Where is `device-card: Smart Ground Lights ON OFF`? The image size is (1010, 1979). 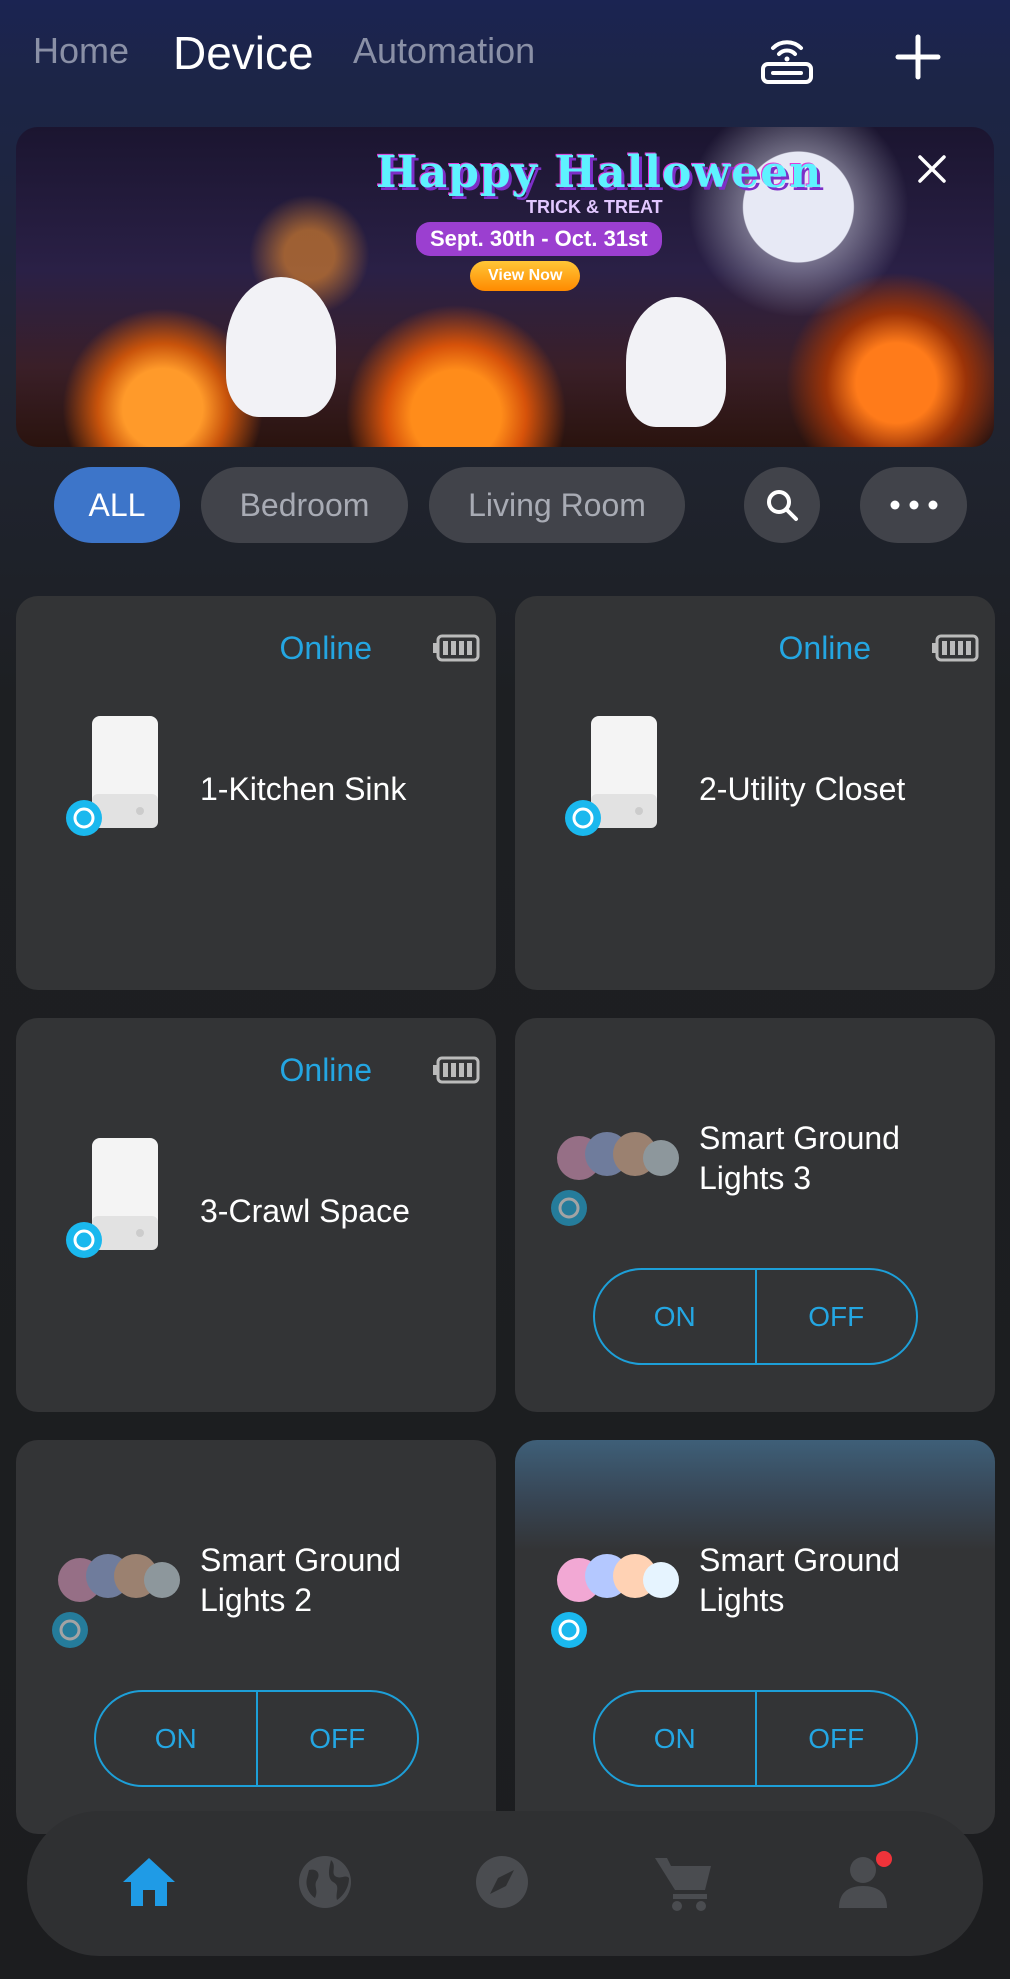 device-card: Smart Ground Lights ON OFF is located at coordinates (755, 1637).